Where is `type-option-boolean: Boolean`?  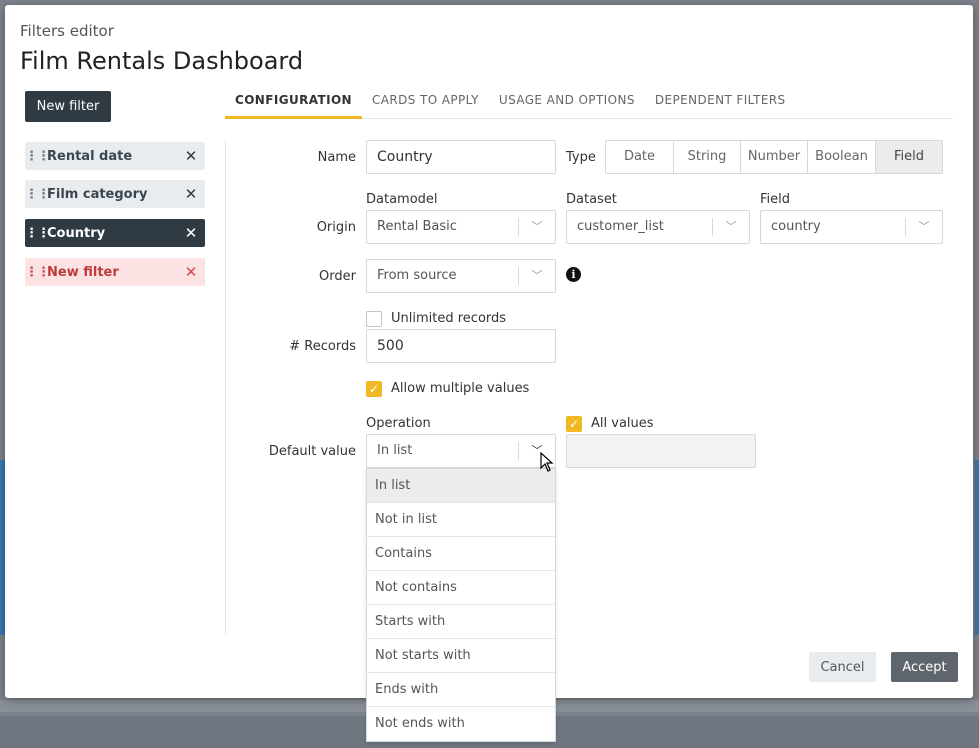 type-option-boolean: Boolean is located at coordinates (842, 157).